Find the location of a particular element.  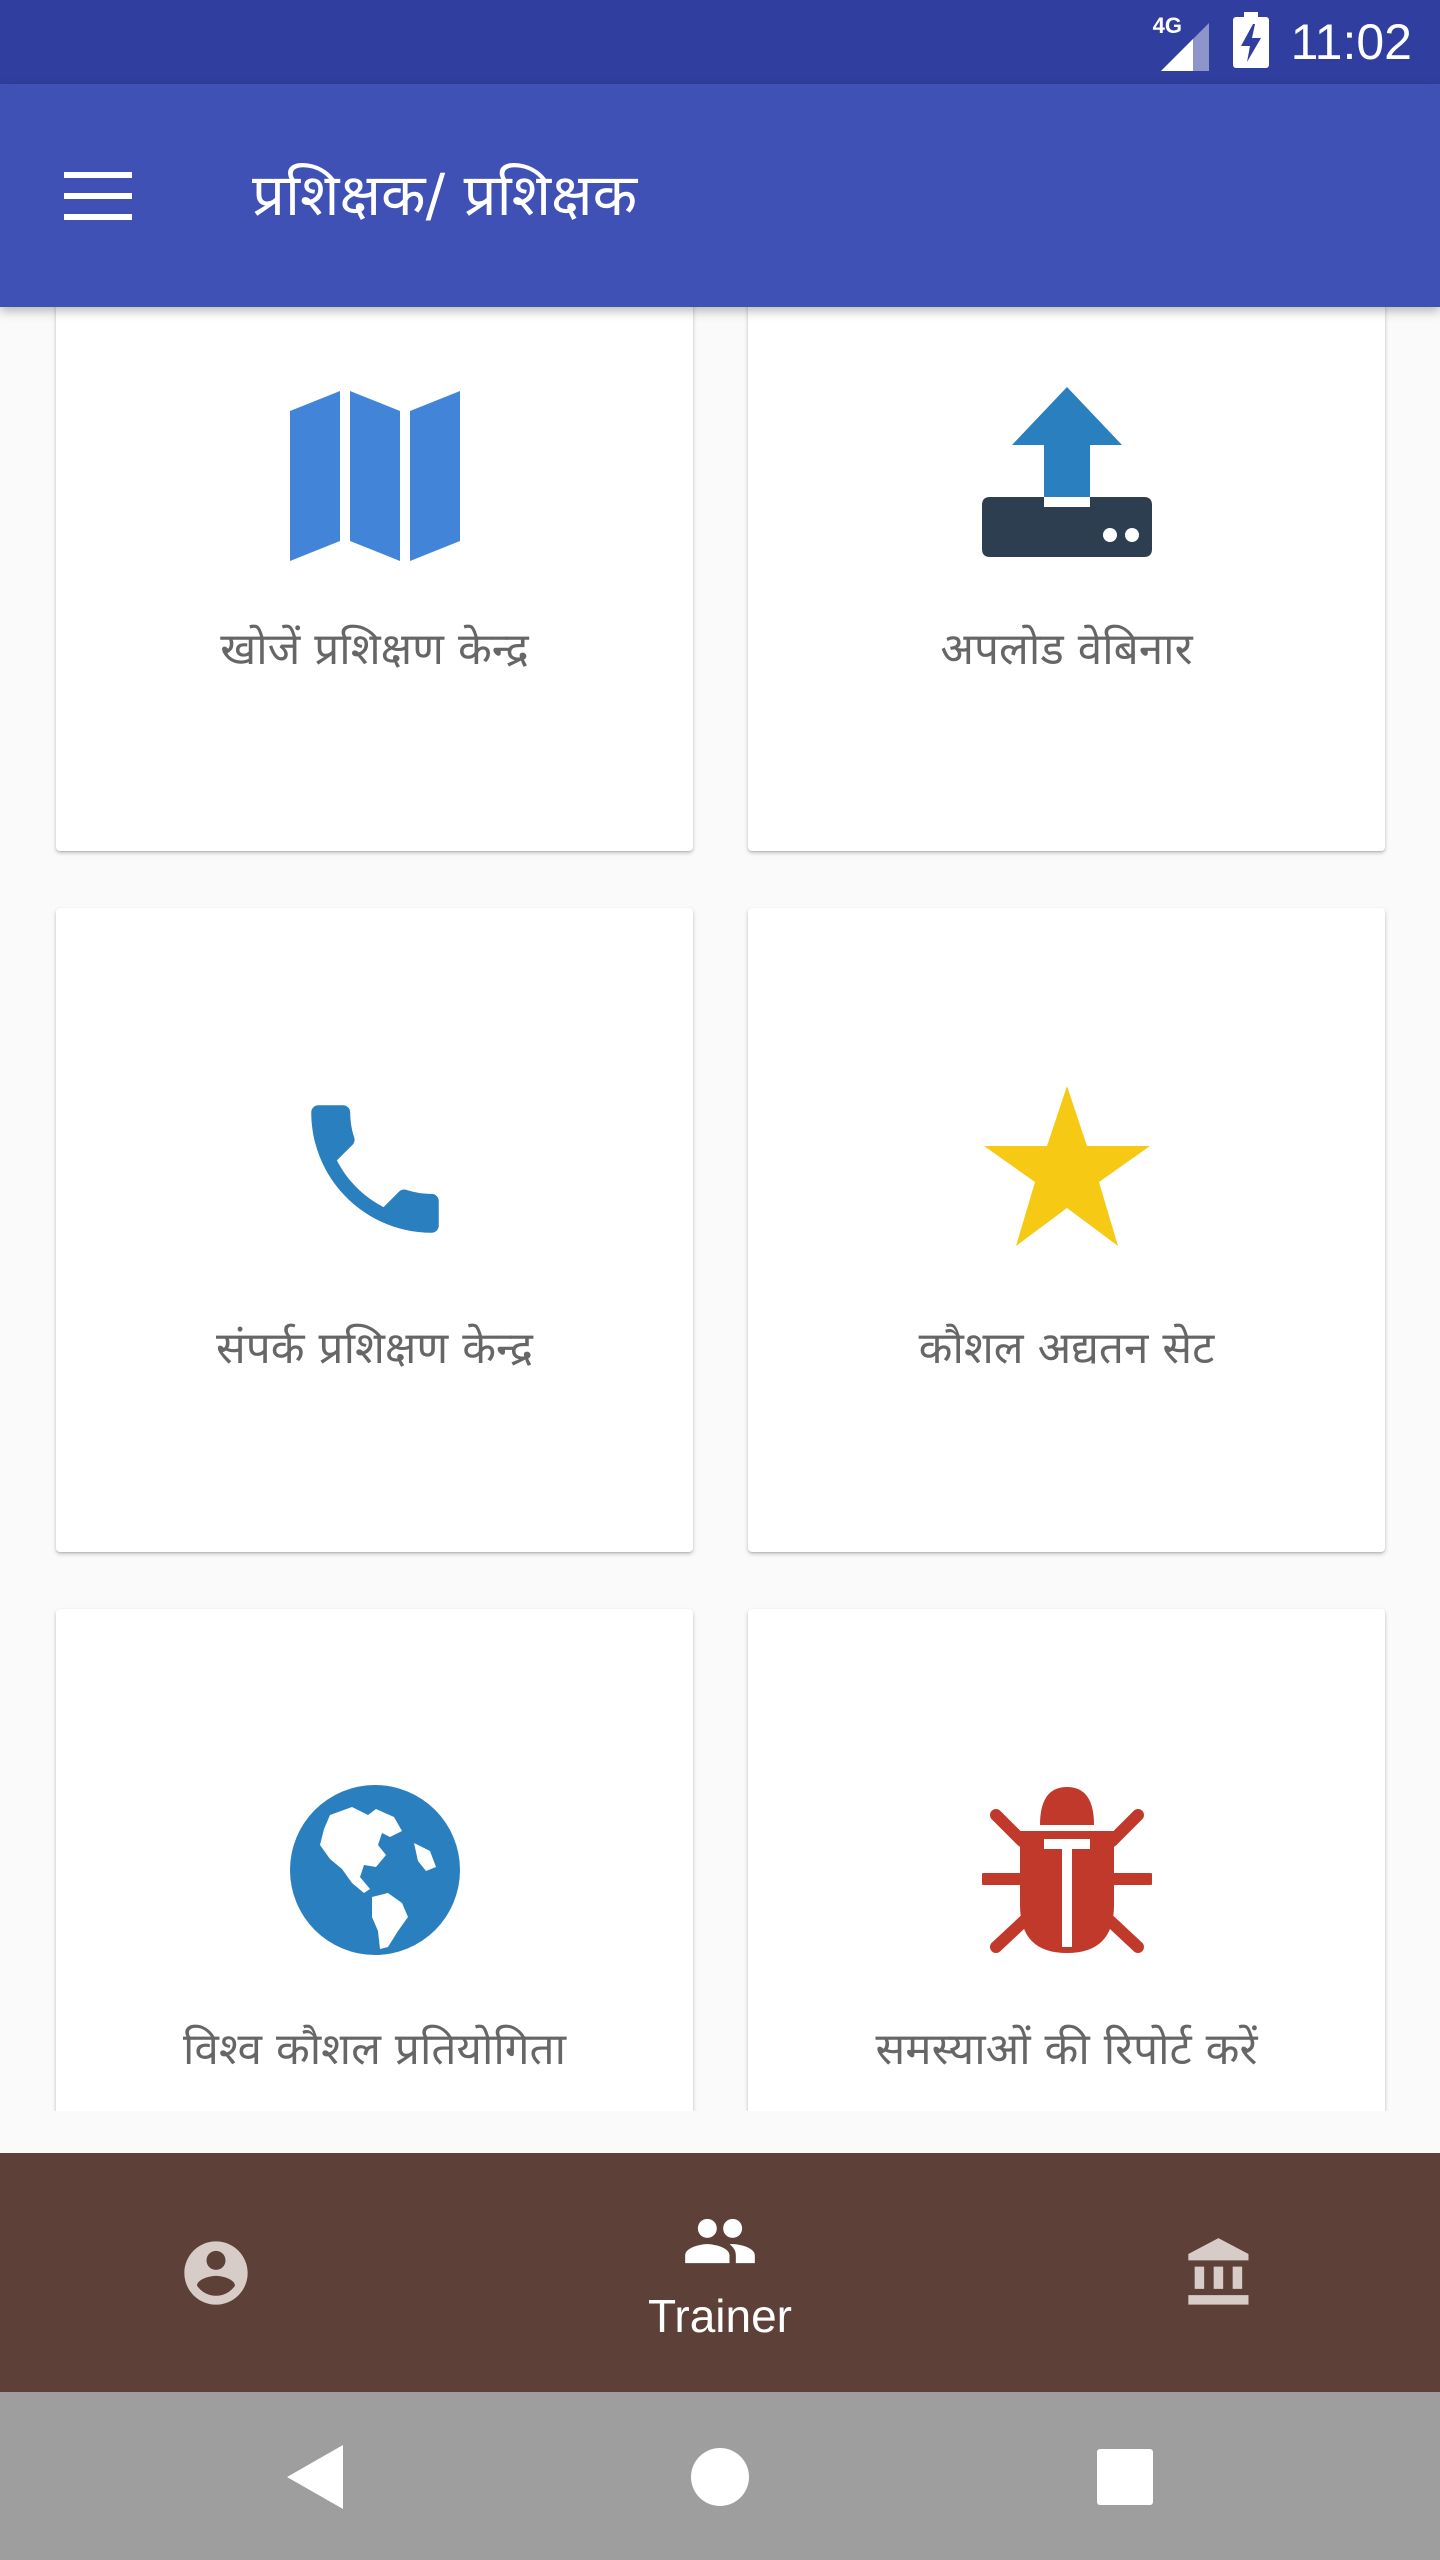

card-label: संपर्क प्रशिक्षण केन्द्र is located at coordinates (374, 1348).